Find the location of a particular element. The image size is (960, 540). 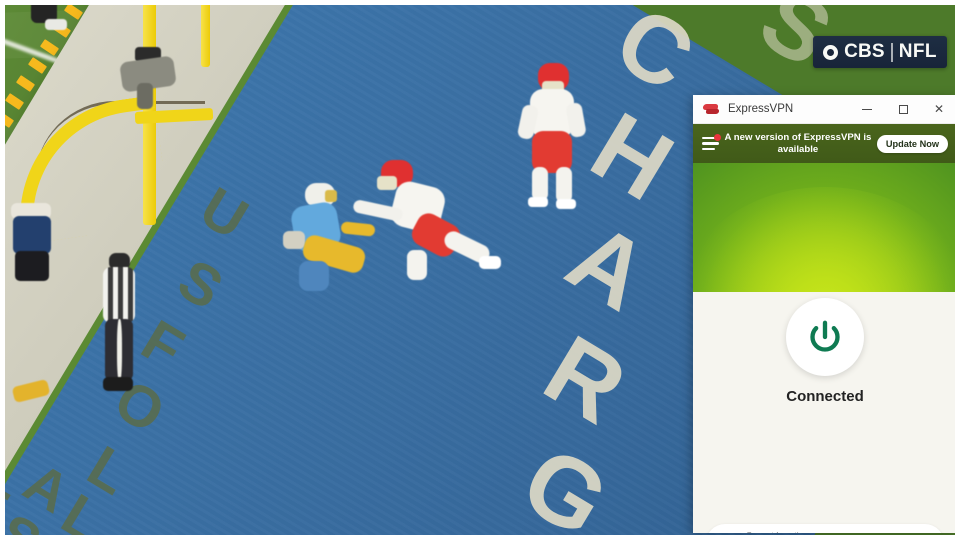

sideline-equipment is located at coordinates (38, 243).